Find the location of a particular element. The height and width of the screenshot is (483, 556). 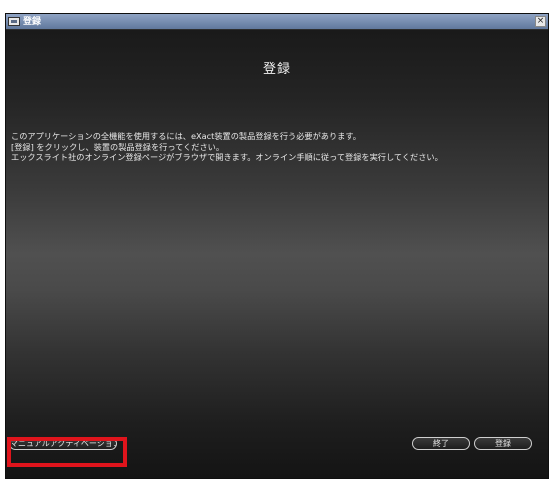

app-icon is located at coordinates (14, 21).